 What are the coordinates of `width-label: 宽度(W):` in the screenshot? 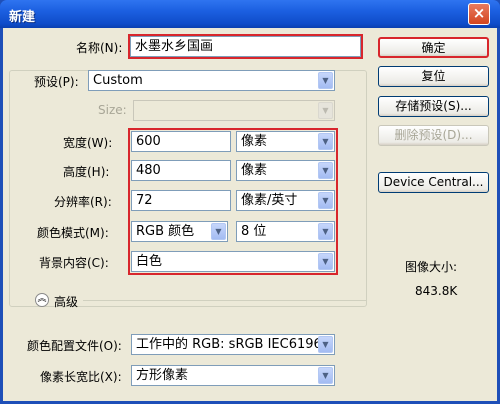 It's located at (88, 143).